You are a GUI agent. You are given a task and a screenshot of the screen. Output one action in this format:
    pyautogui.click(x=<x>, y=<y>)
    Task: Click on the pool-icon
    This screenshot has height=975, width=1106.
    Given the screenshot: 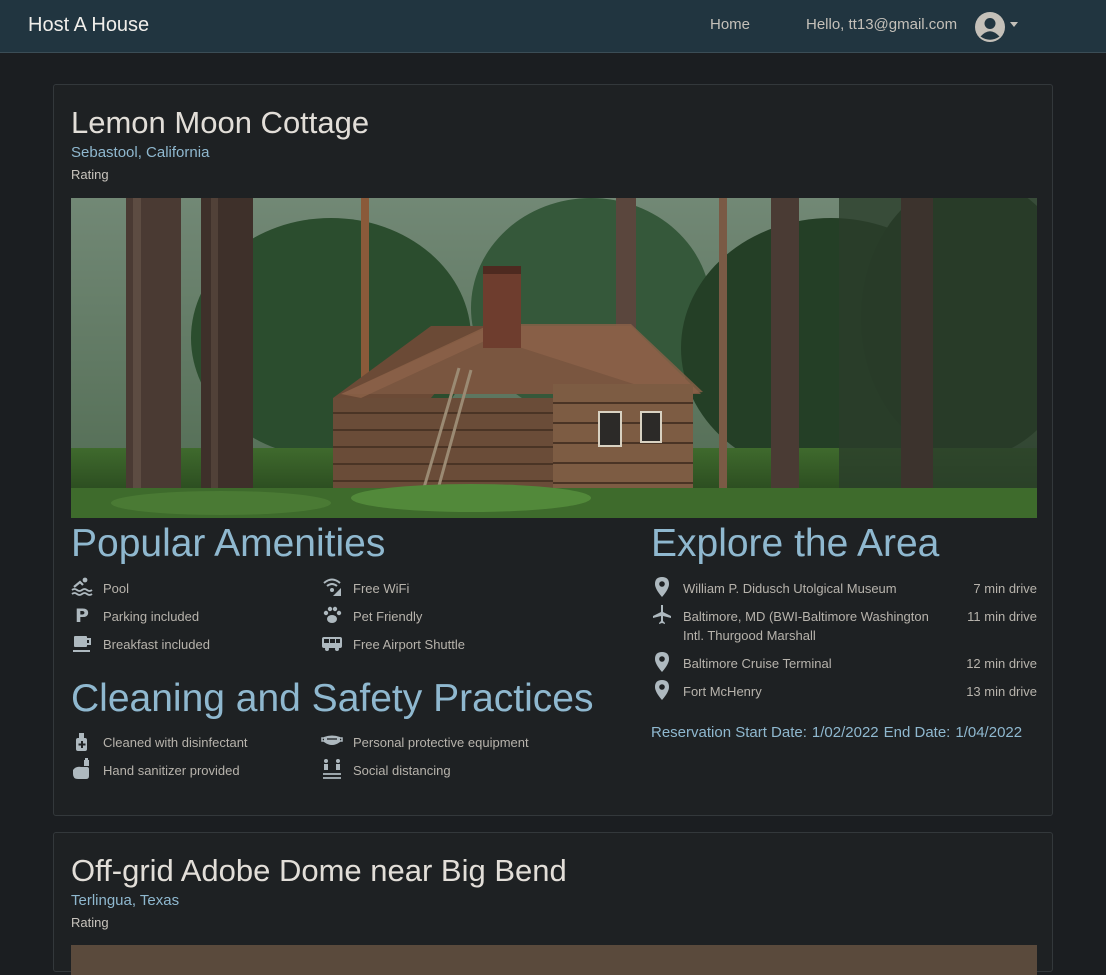 What is the action you would take?
    pyautogui.click(x=82, y=586)
    